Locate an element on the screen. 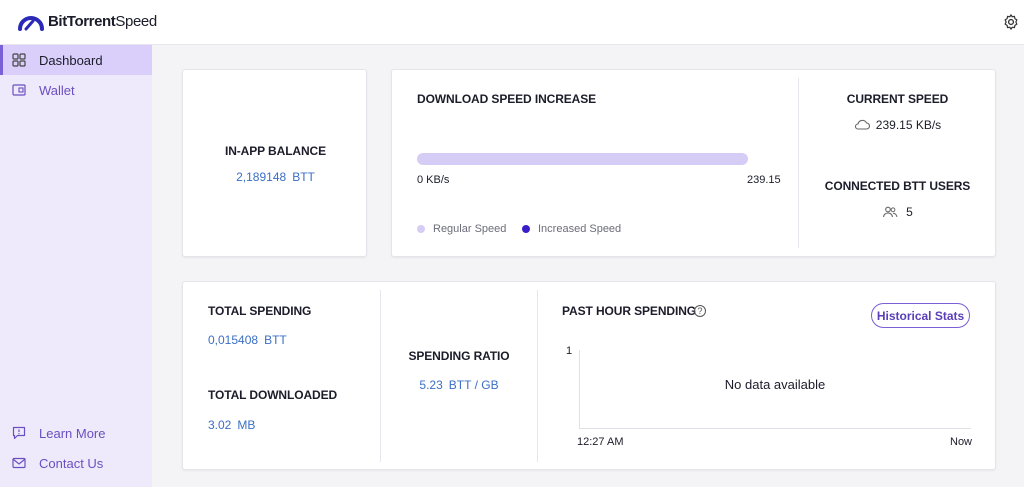  speed-max-label: 239.15 is located at coordinates (764, 180).